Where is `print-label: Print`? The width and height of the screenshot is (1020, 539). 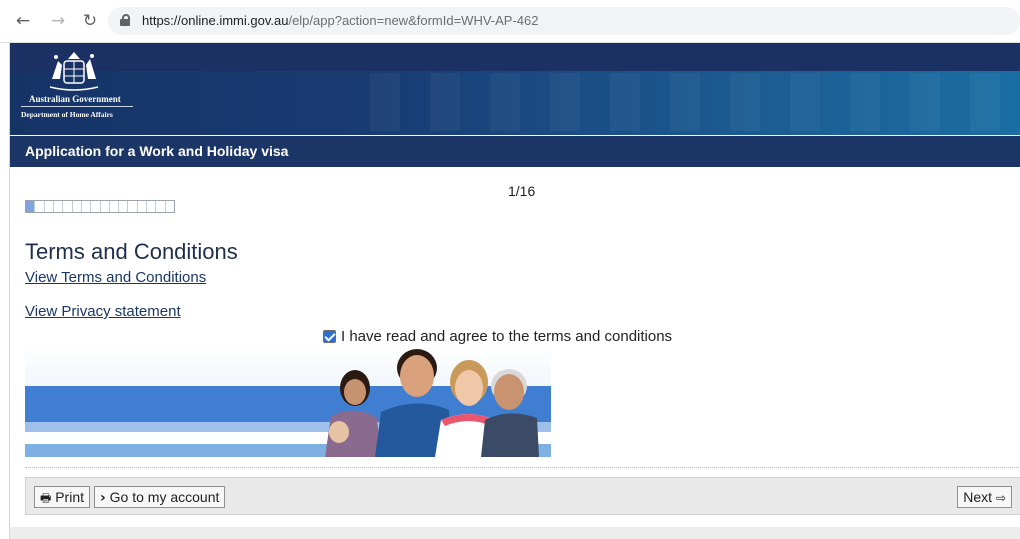
print-label: Print is located at coordinates (70, 497).